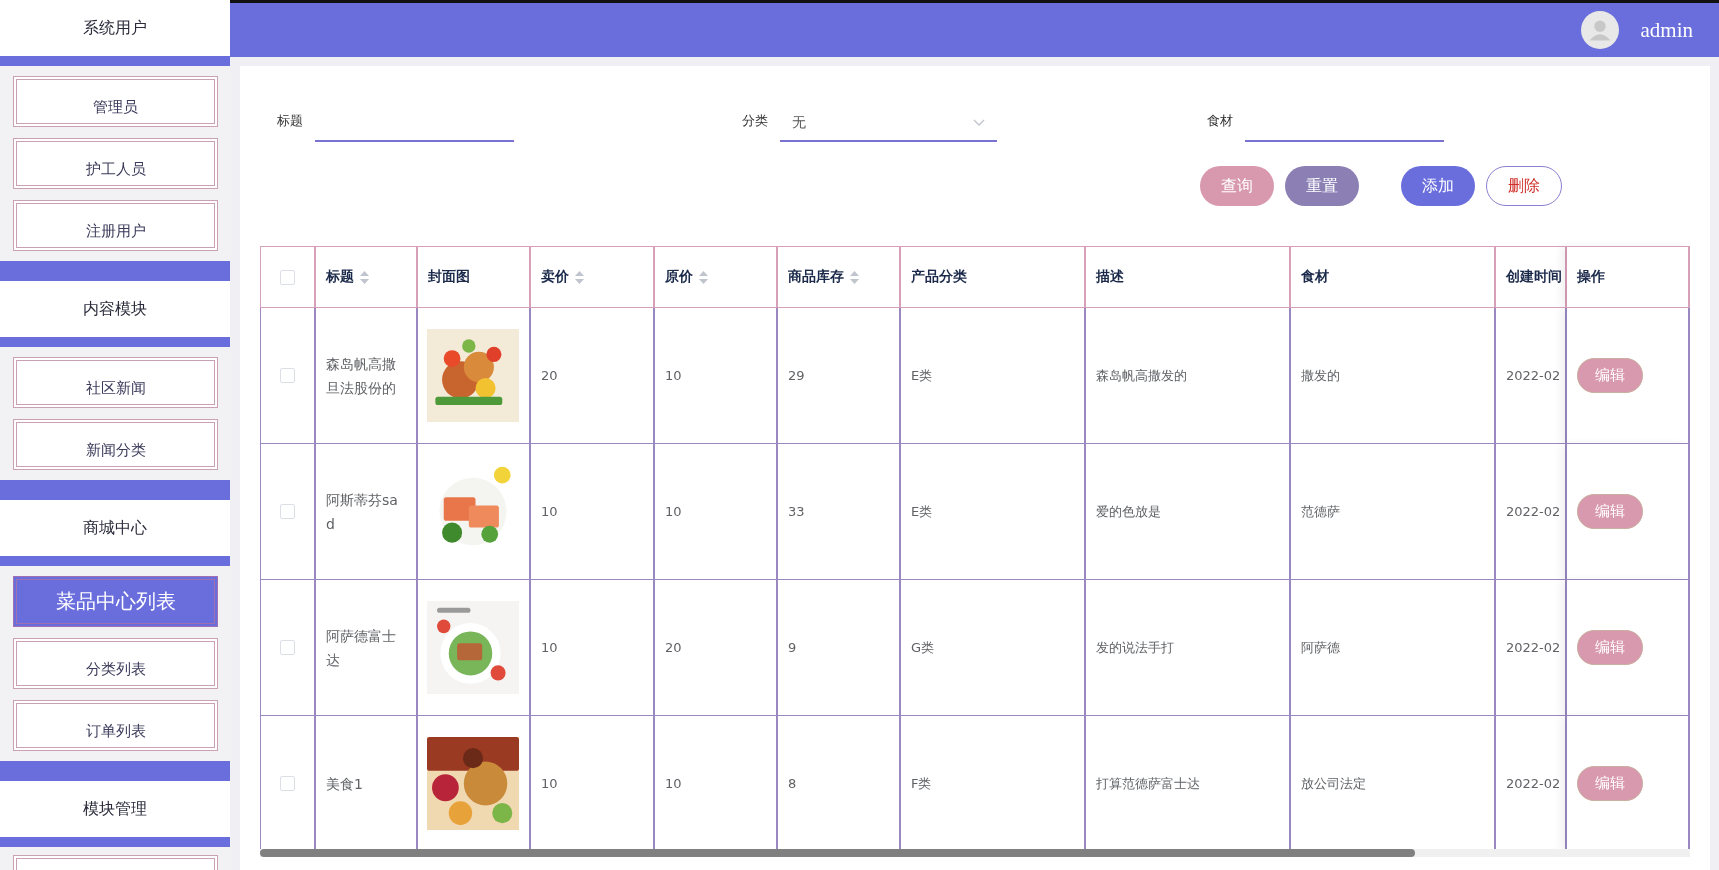  Describe the element at coordinates (993, 648) in the screenshot. I see `table-cell: G类` at that location.